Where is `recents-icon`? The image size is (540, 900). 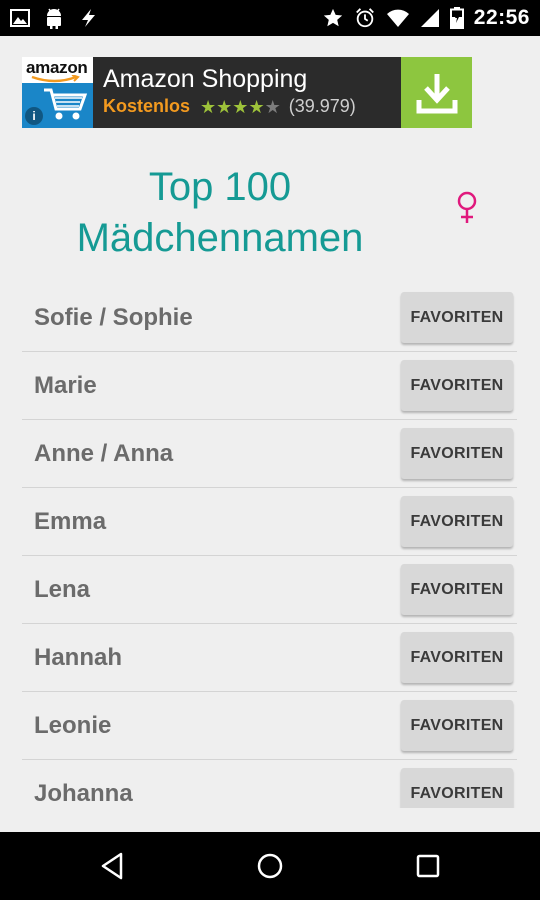
recents-icon is located at coordinates (428, 866).